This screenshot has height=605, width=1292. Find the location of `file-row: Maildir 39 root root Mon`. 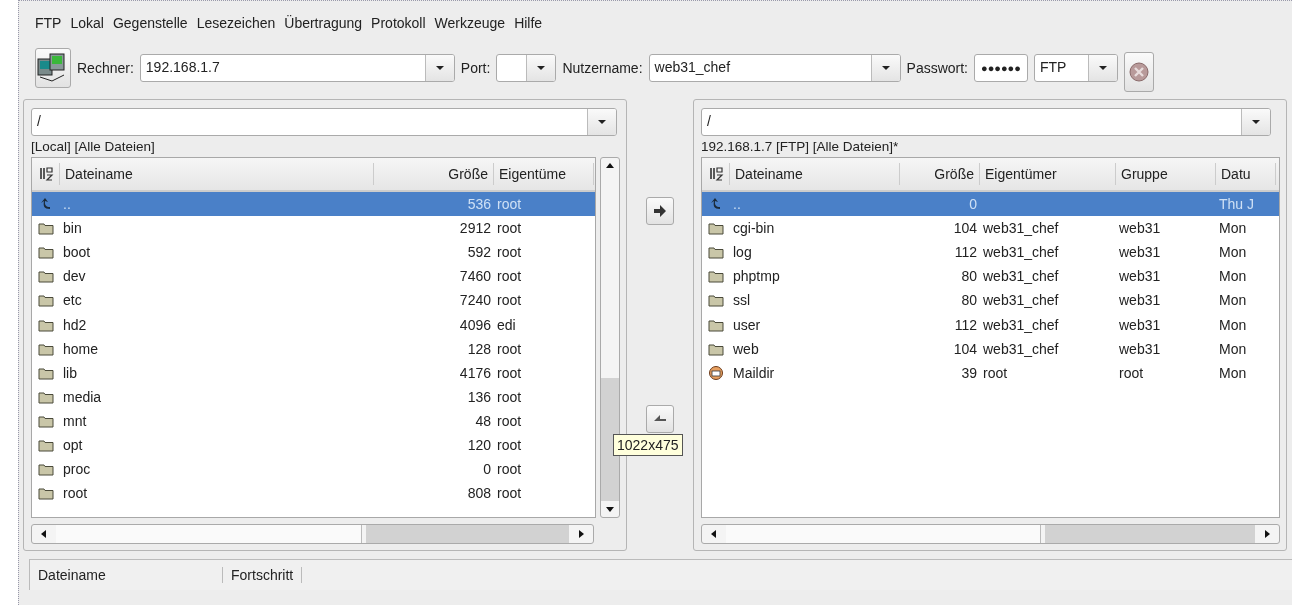

file-row: Maildir 39 root root Mon is located at coordinates (990, 372).